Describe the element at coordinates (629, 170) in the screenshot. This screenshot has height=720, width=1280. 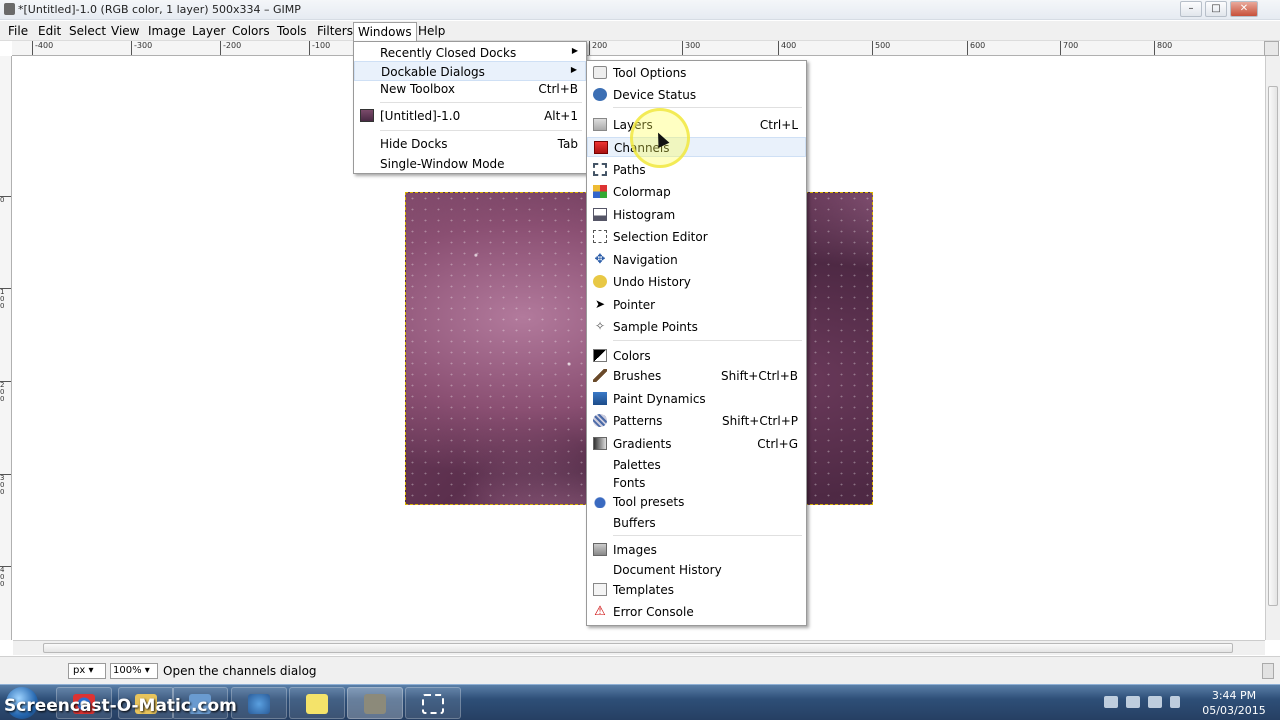
I see `menu-item-label: Paths` at that location.